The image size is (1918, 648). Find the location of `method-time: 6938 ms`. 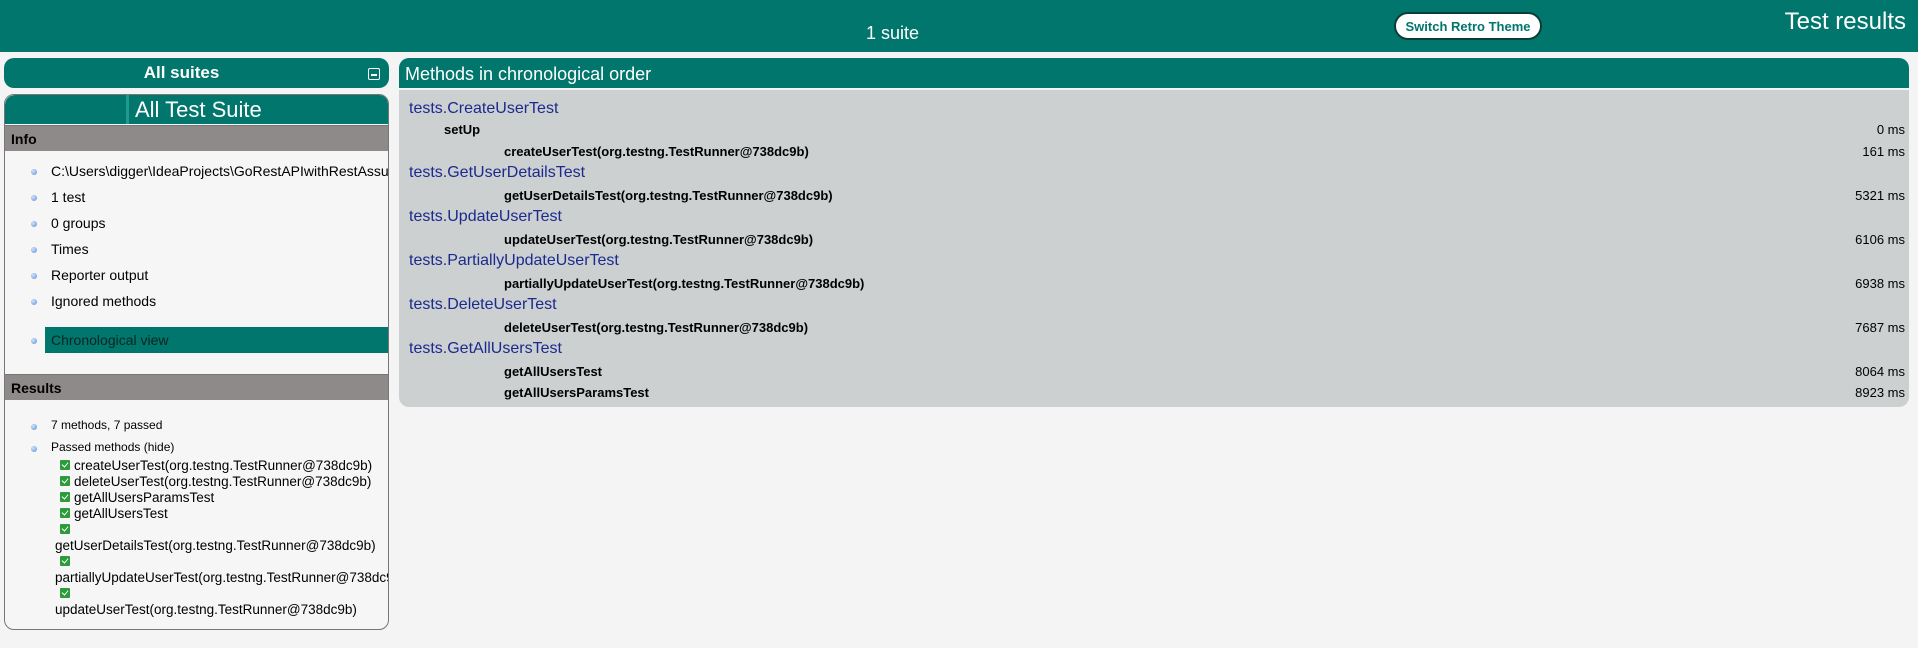

method-time: 6938 ms is located at coordinates (1880, 283).